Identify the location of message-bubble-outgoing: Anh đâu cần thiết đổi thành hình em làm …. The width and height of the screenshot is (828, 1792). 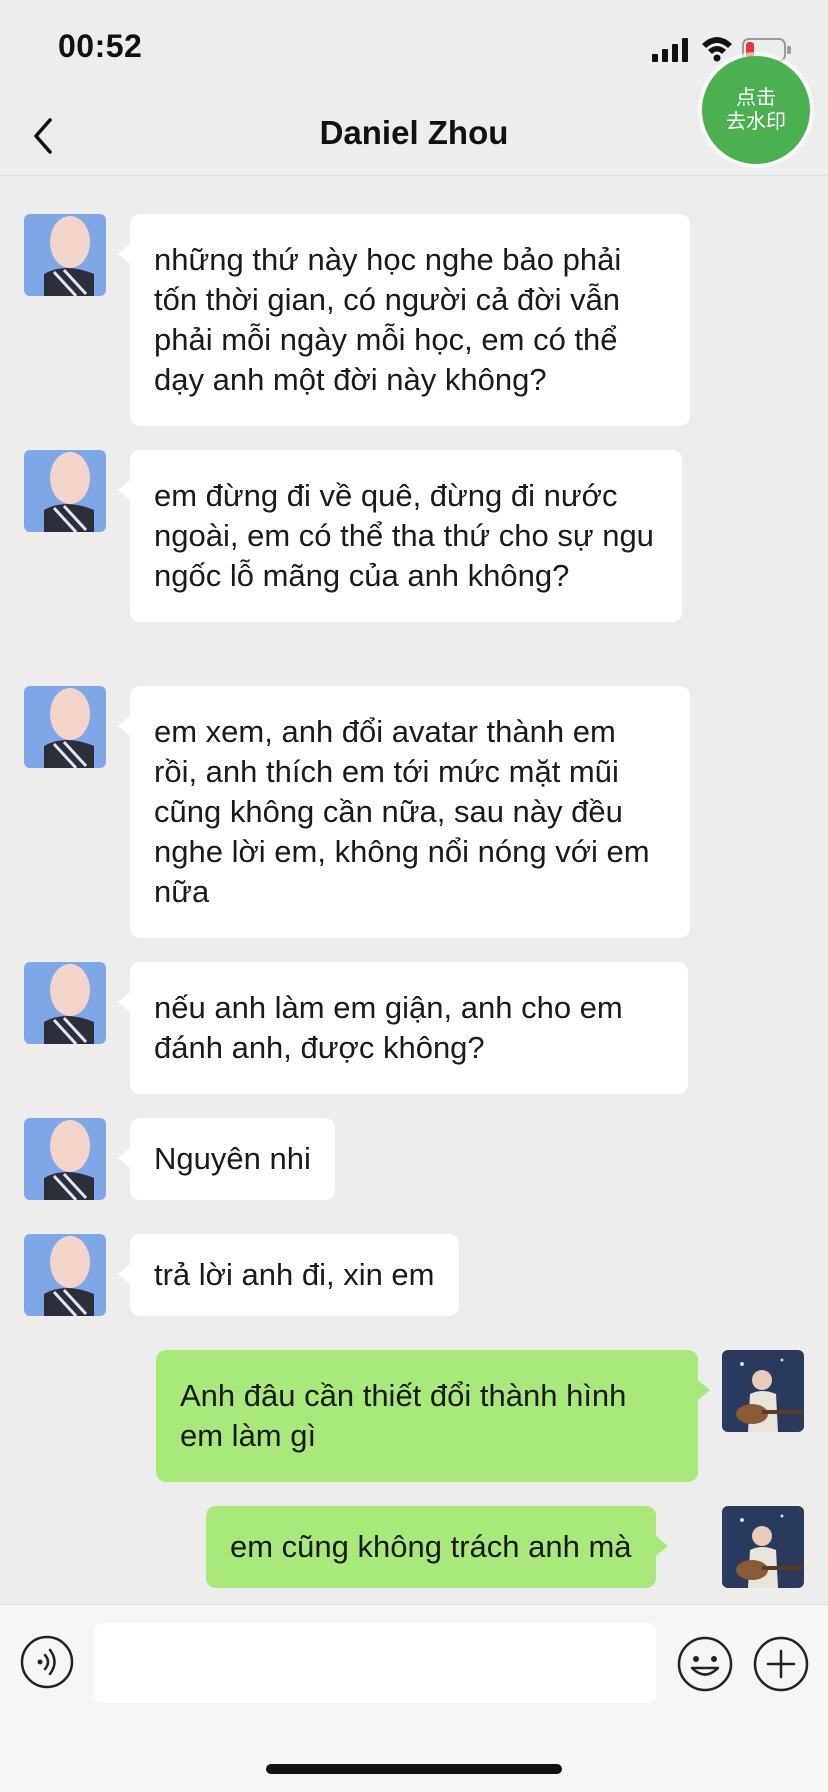
(433, 1416).